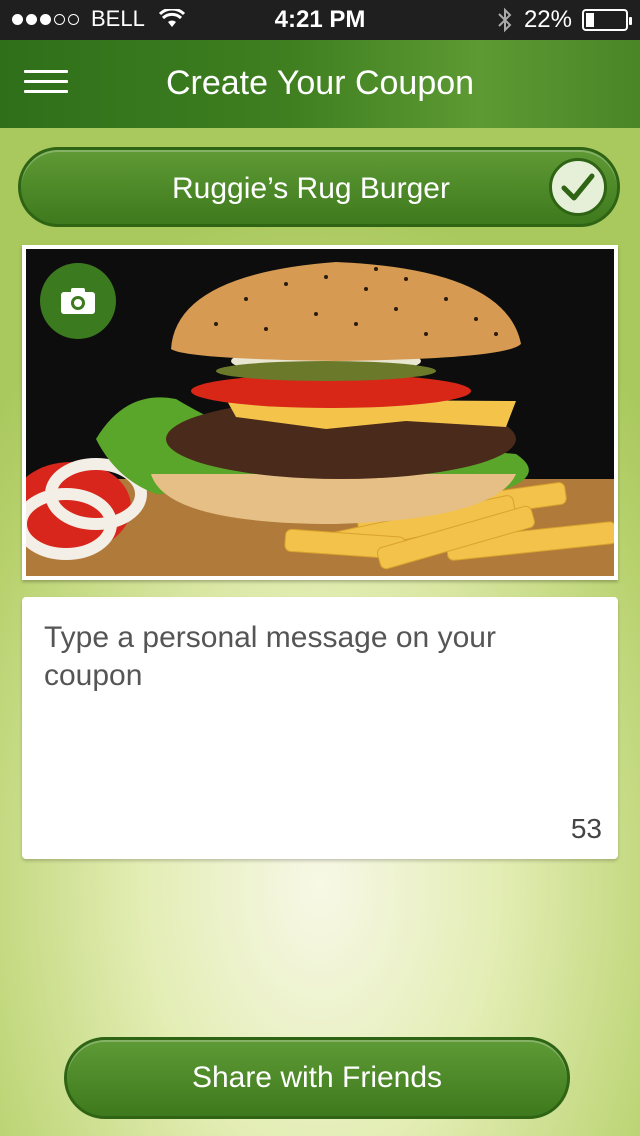 The image size is (640, 1136). I want to click on restaurant-selector: Ruggie’s Rug Burger, so click(319, 187).